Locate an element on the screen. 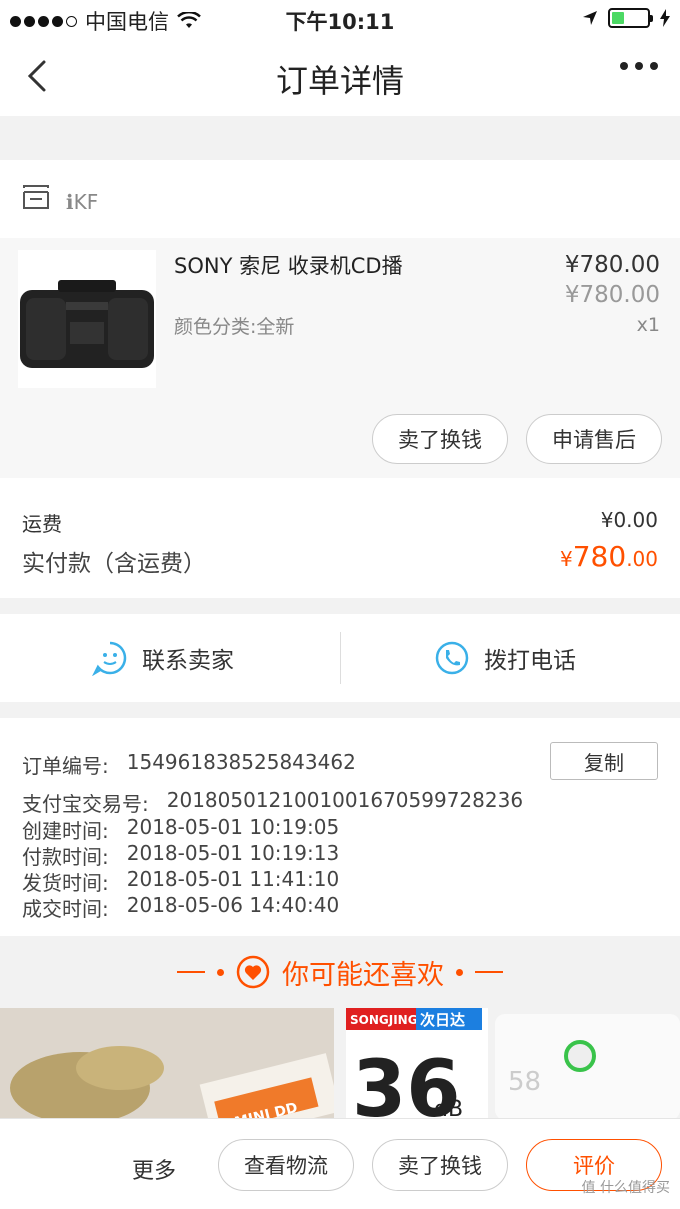 This screenshot has width=680, height=1209. brand-text: SONGJING is located at coordinates (384, 1020).